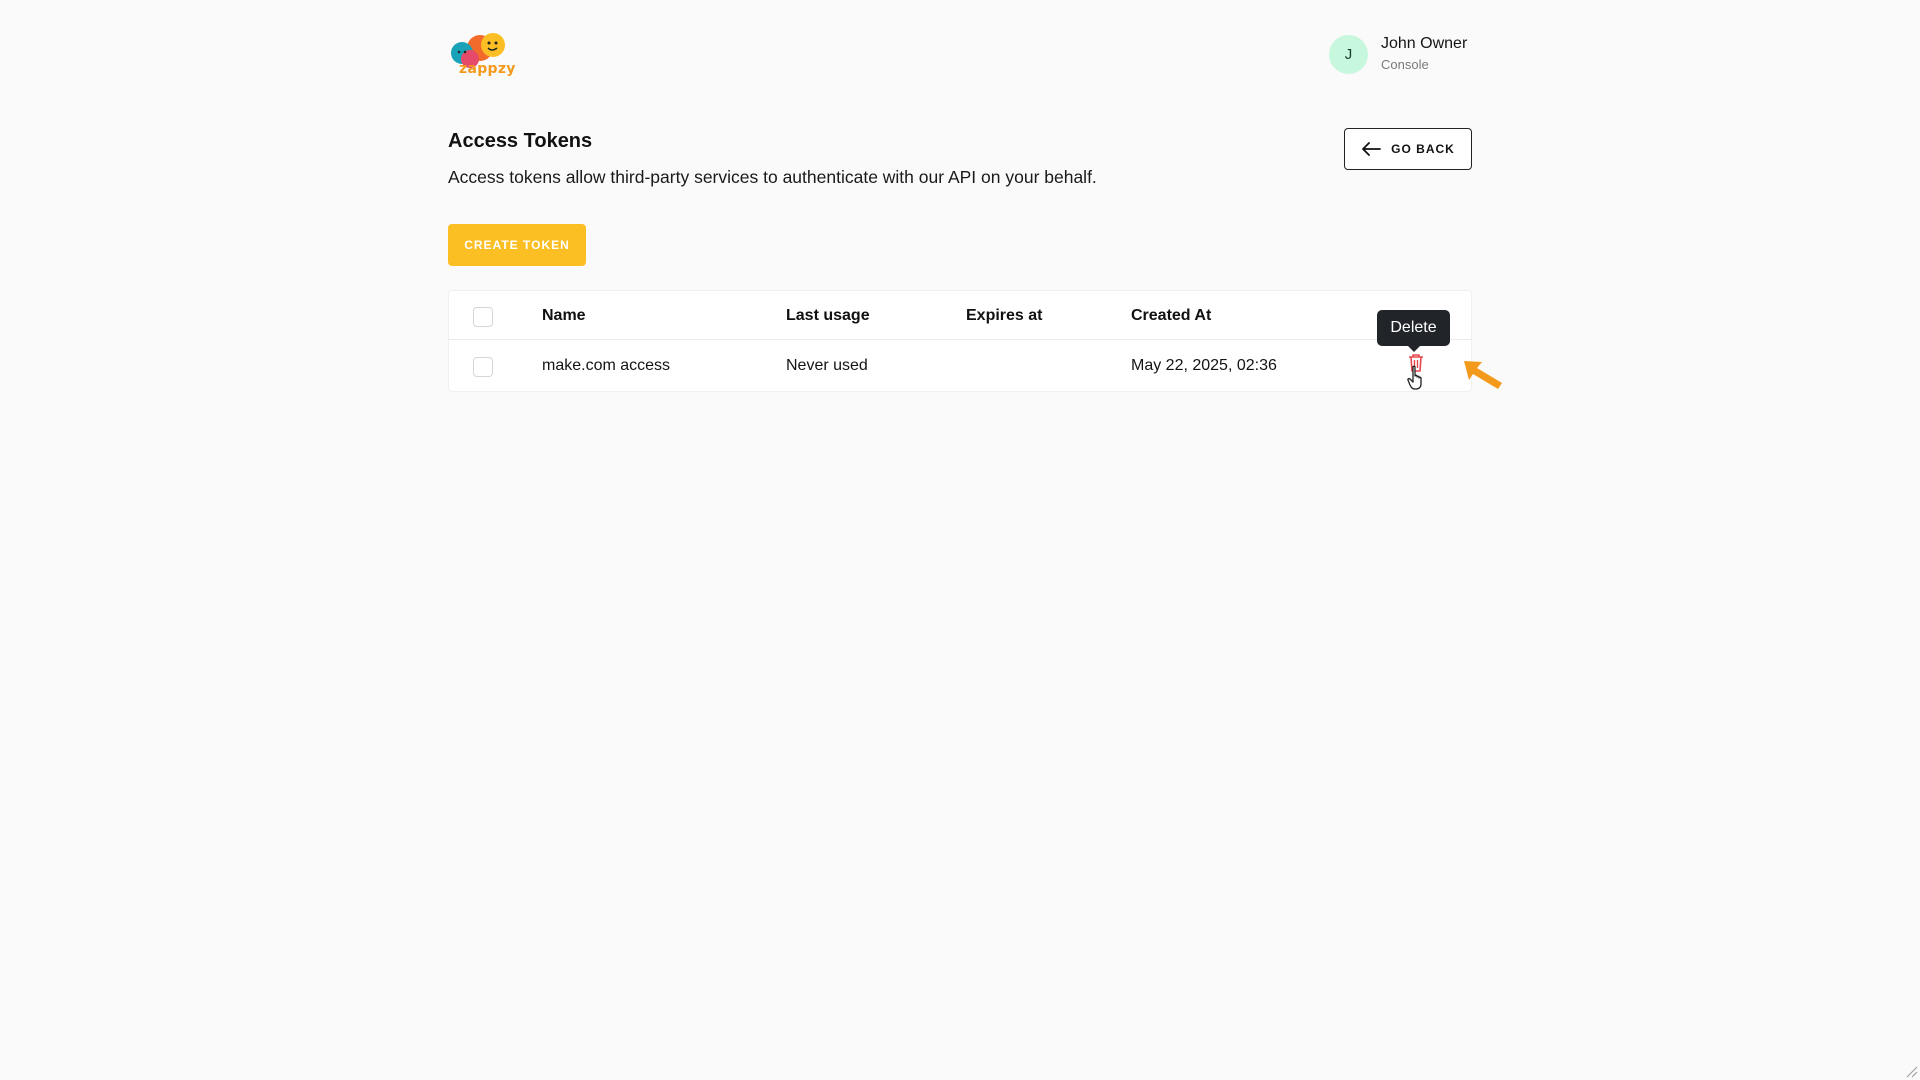 This screenshot has width=1920, height=1080. Describe the element at coordinates (517, 245) in the screenshot. I see `create-token-button: CREATE TOKEN` at that location.